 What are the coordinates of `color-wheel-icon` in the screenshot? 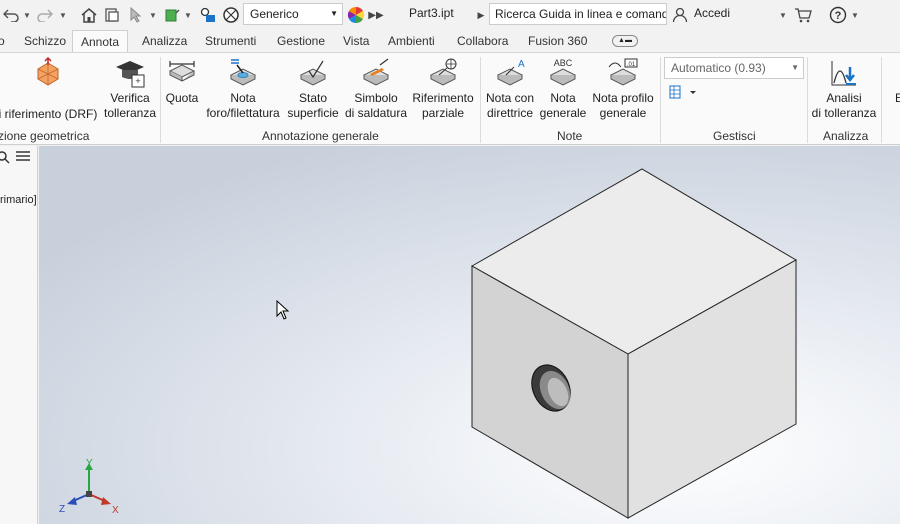 It's located at (356, 15).